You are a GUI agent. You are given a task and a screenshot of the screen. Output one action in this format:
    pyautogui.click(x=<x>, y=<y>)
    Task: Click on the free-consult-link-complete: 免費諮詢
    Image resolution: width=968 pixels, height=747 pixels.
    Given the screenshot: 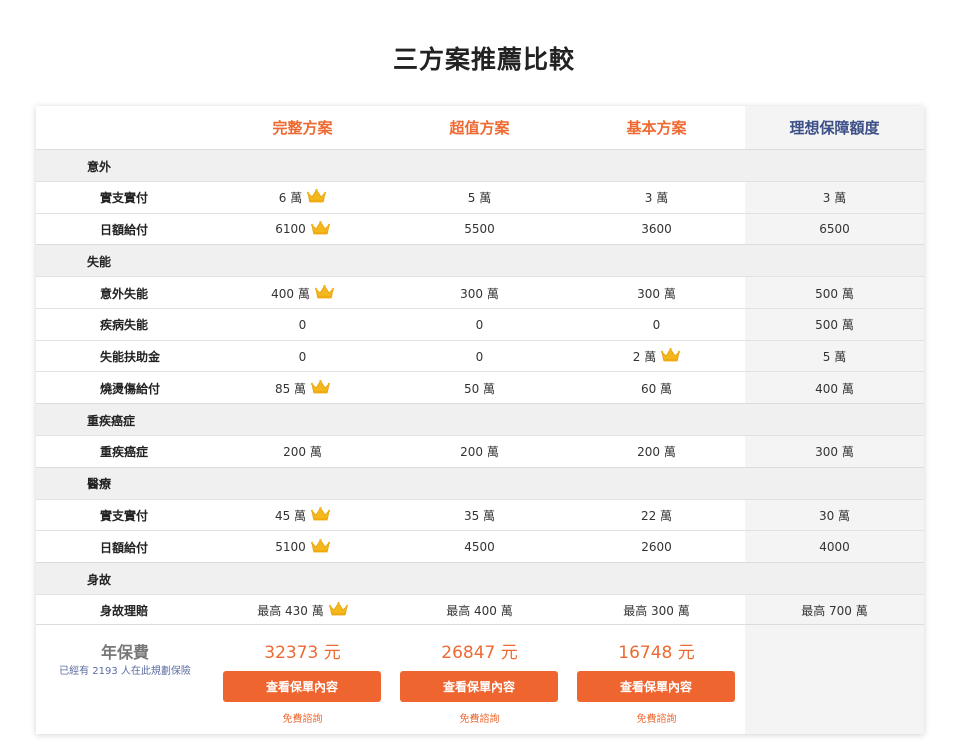 What is the action you would take?
    pyautogui.click(x=302, y=717)
    